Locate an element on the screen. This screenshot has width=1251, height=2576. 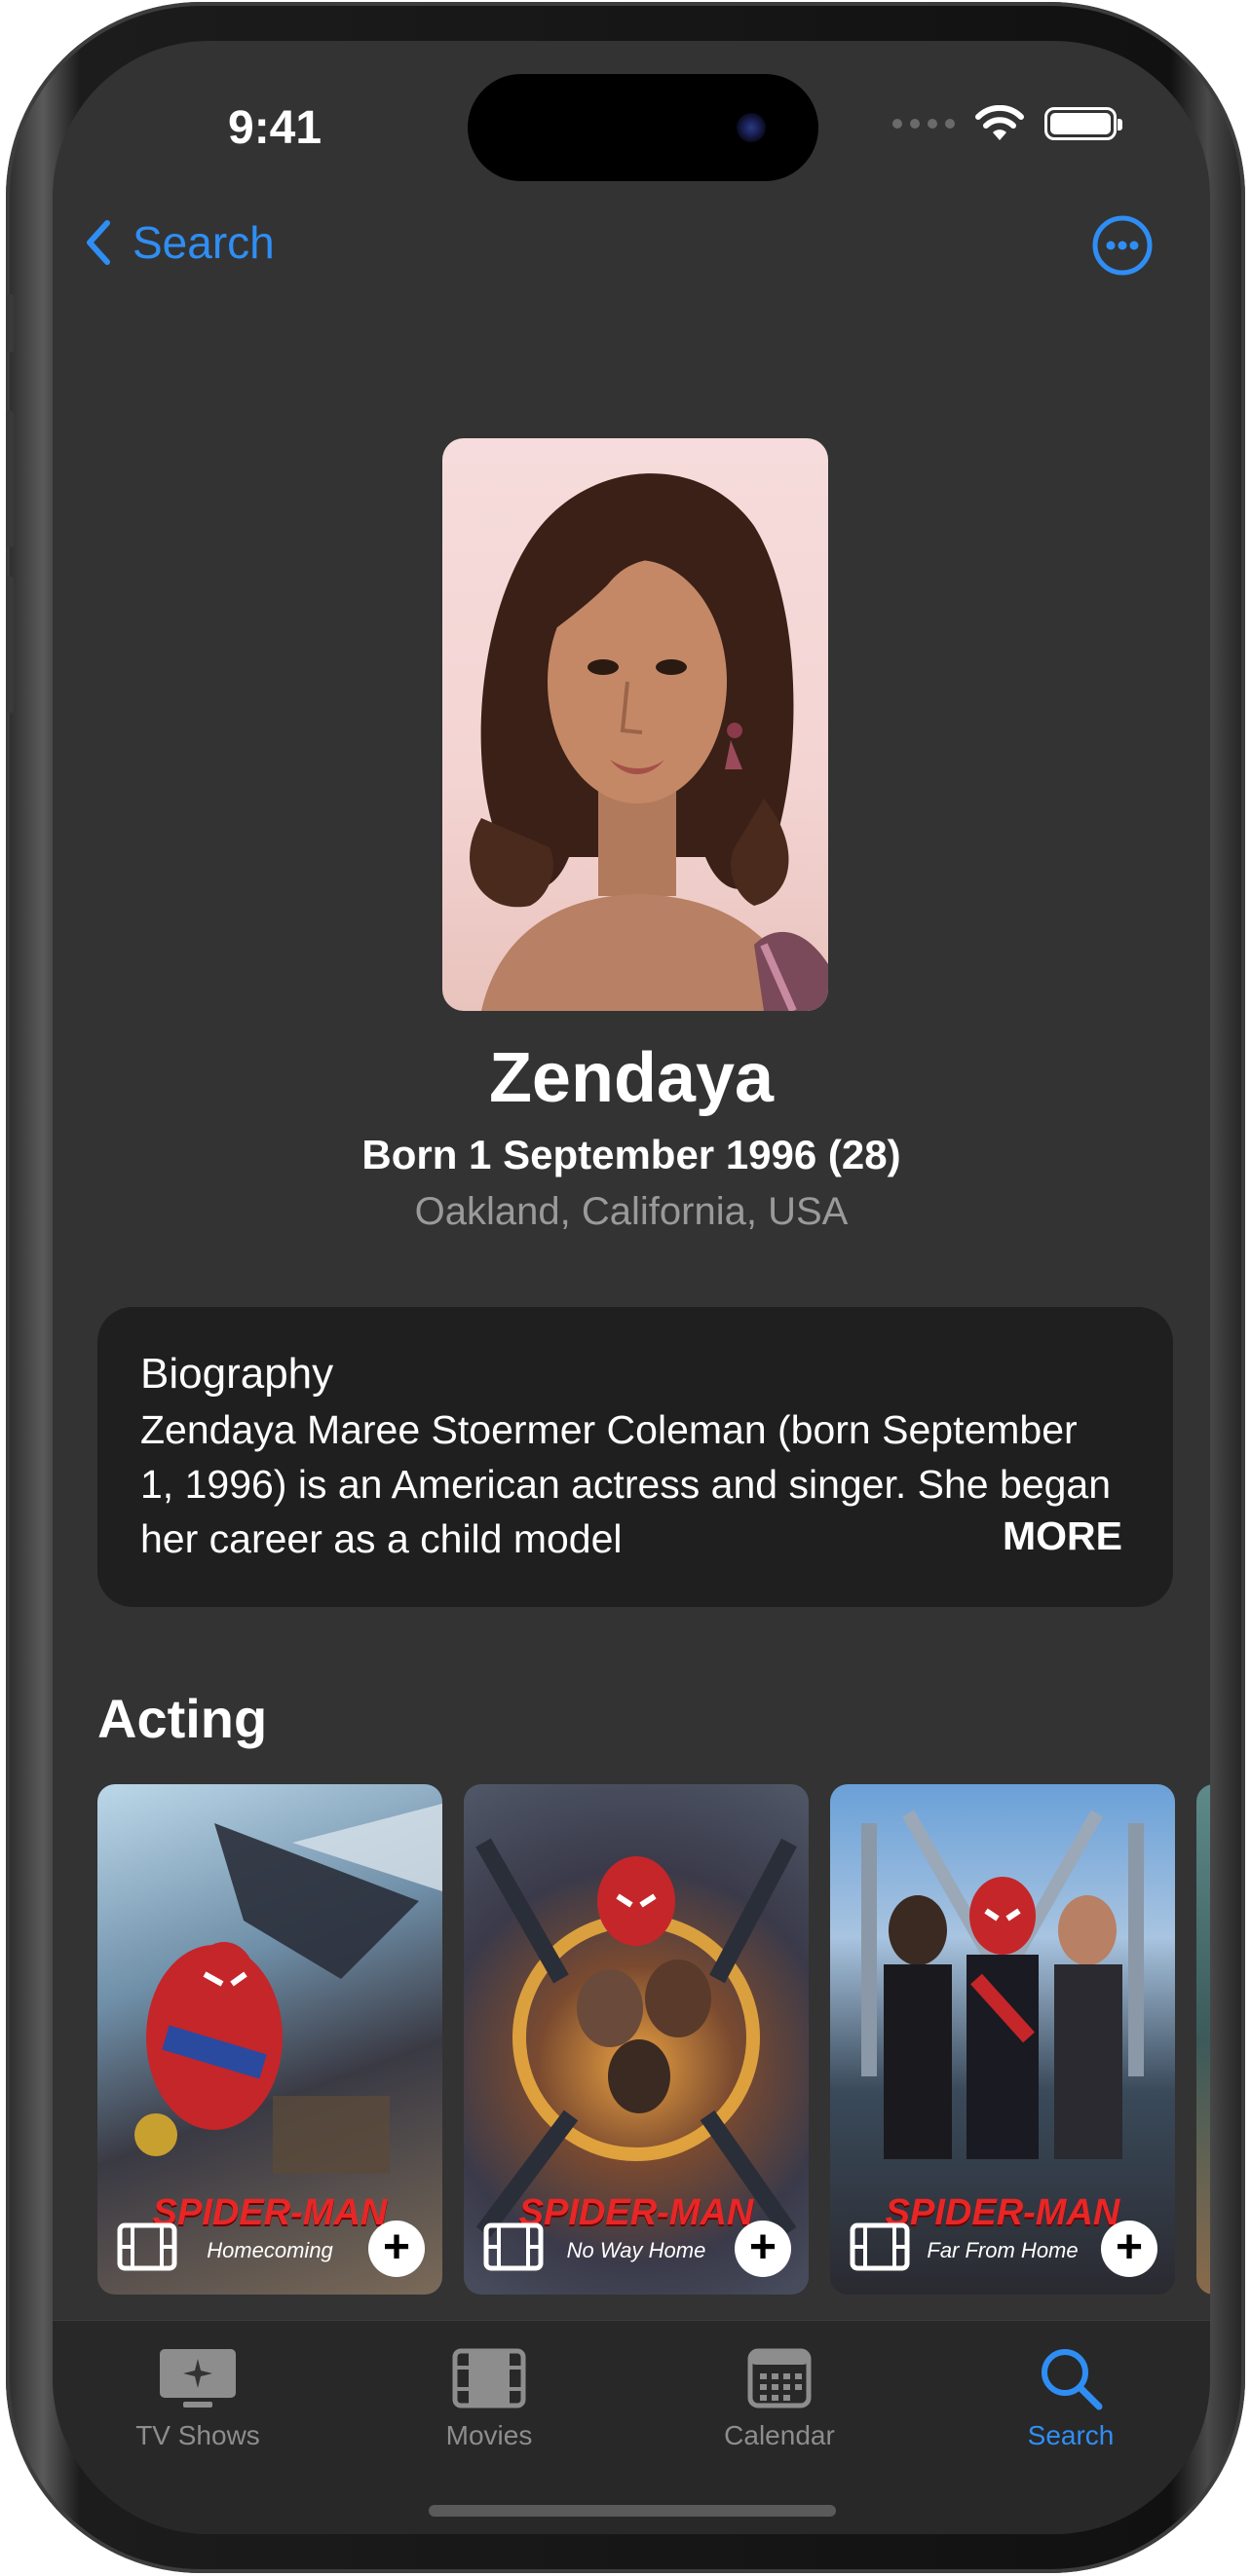
dynamic-island is located at coordinates (643, 127).